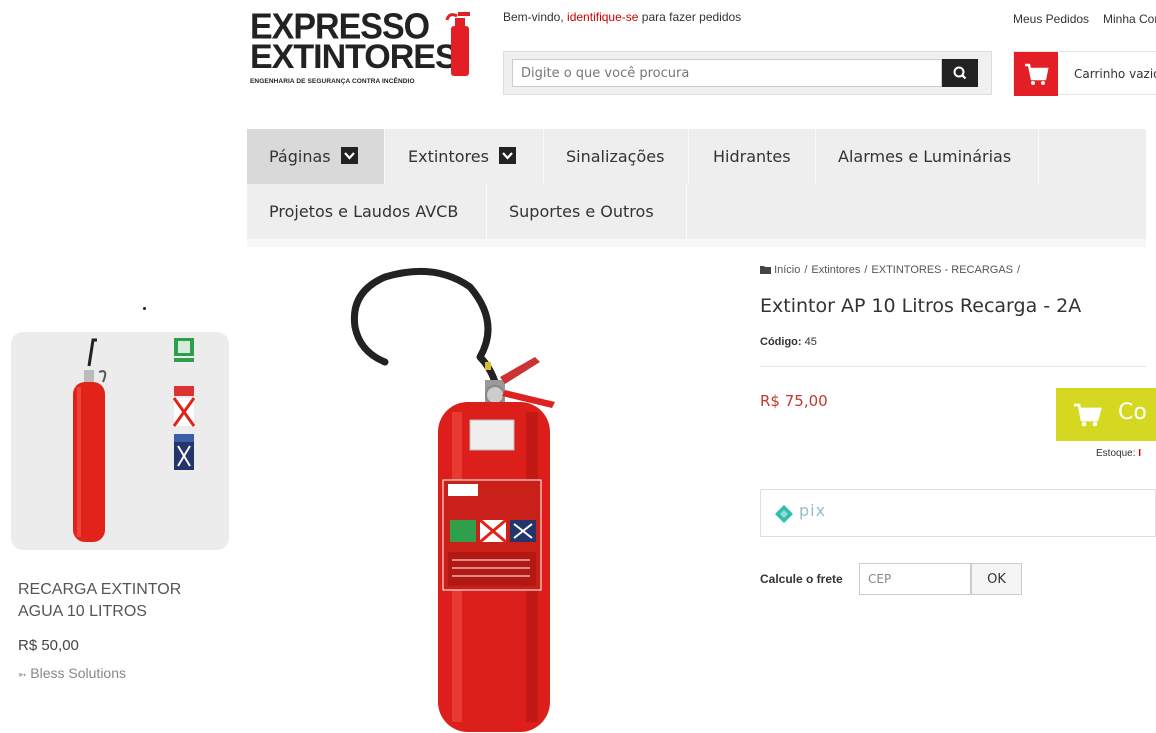  I want to click on buy-button: Co, so click(1106, 414).